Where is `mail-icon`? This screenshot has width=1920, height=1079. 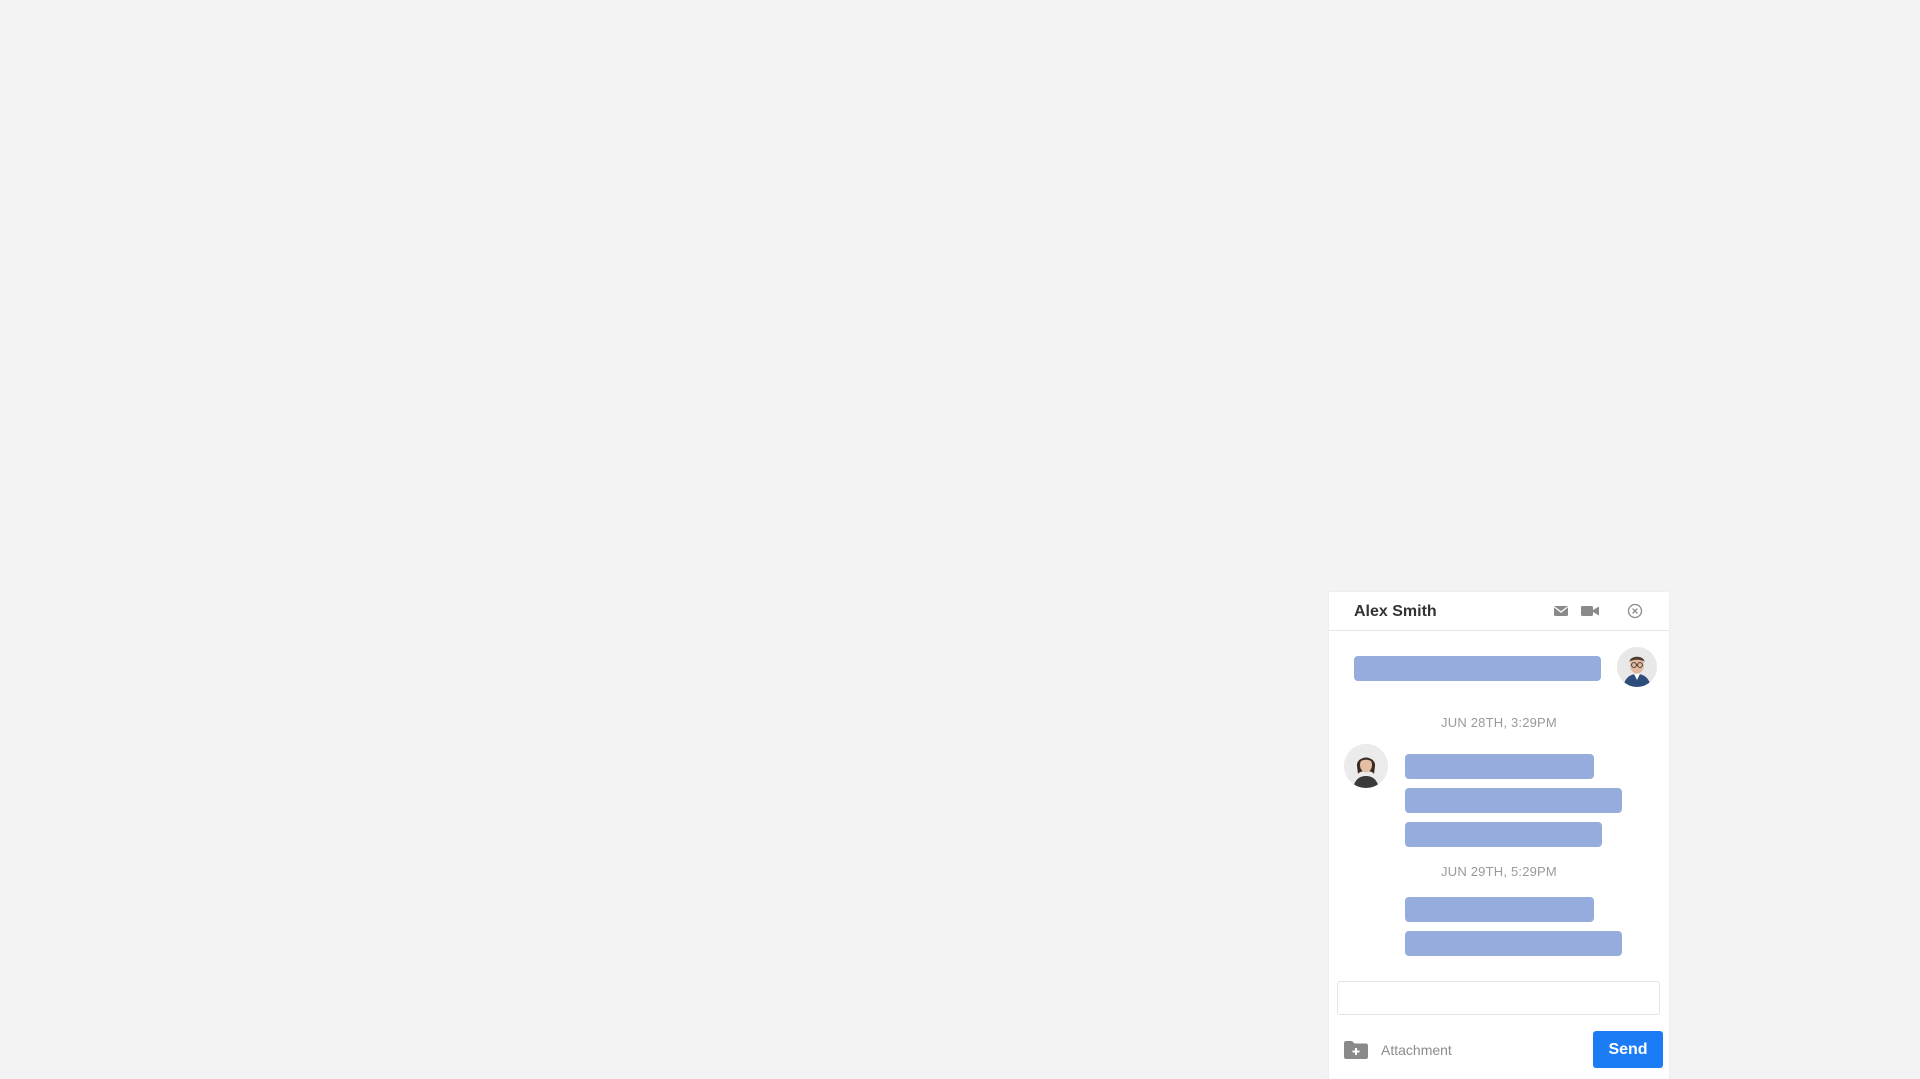
mail-icon is located at coordinates (1562, 611).